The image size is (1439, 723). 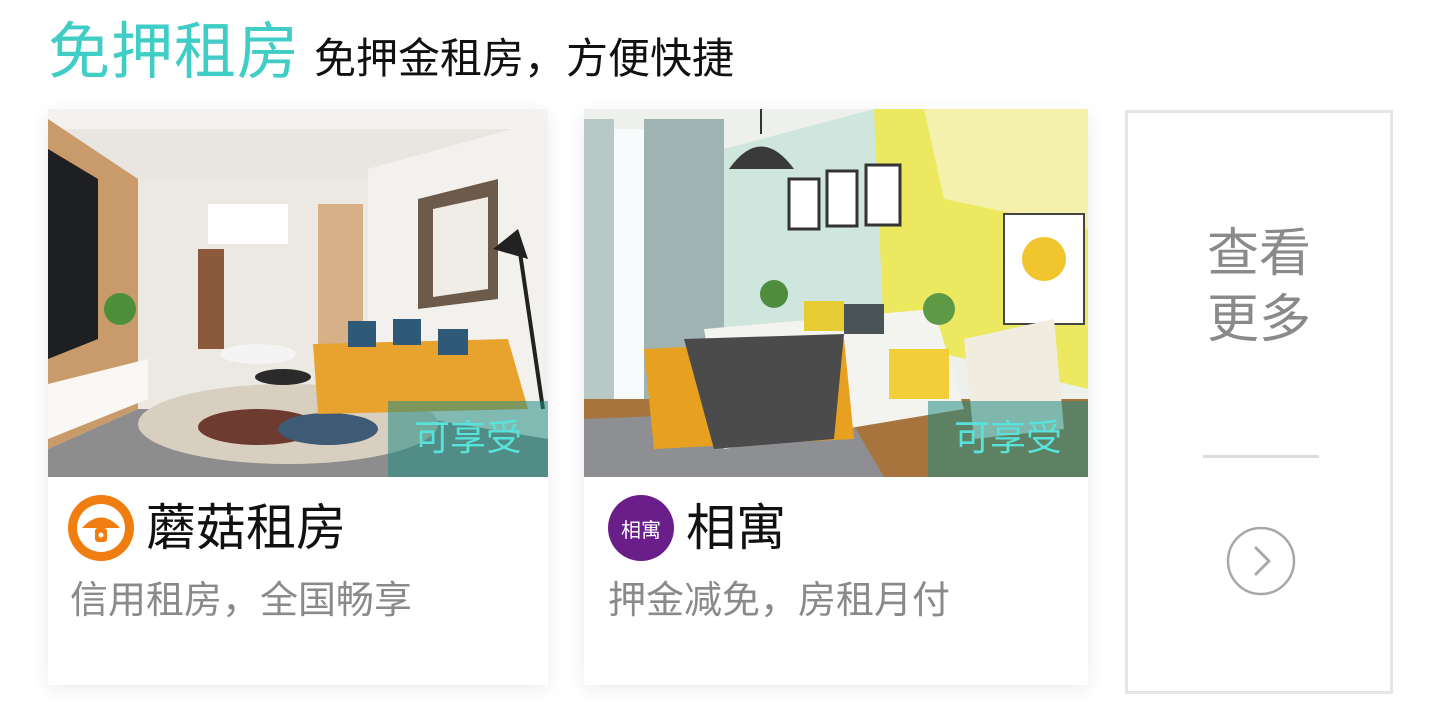 What do you see at coordinates (1258, 320) in the screenshot?
I see `view-more-line-2: 更多` at bounding box center [1258, 320].